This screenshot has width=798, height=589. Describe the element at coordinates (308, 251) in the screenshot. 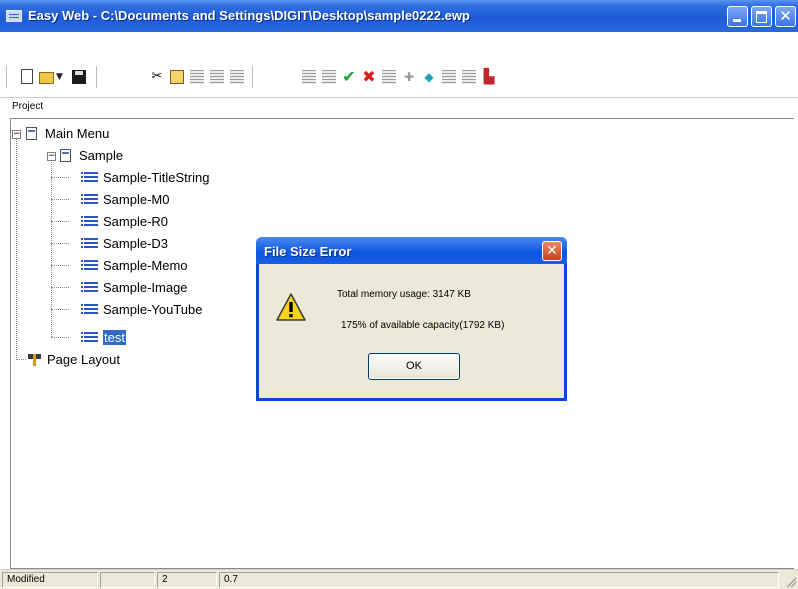

I see `dialog-title: File Size Error` at that location.